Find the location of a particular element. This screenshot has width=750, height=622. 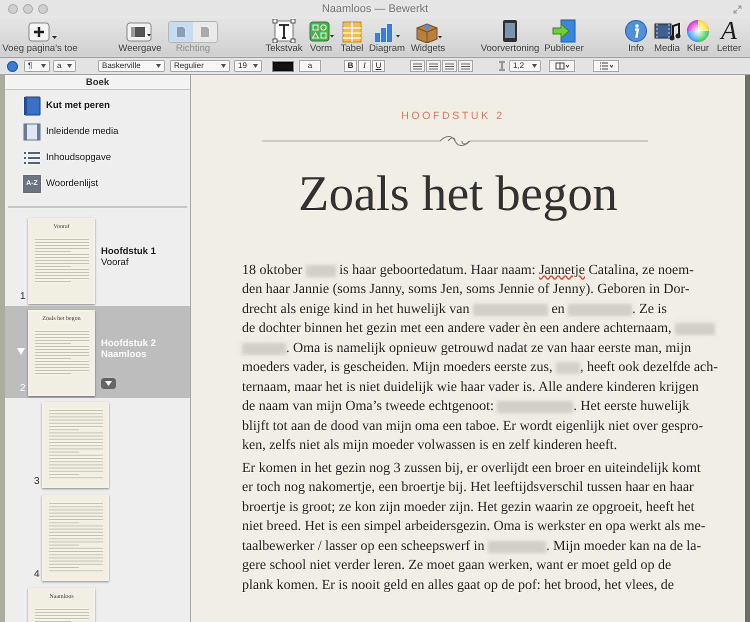

body-text: en is located at coordinates (558, 309).